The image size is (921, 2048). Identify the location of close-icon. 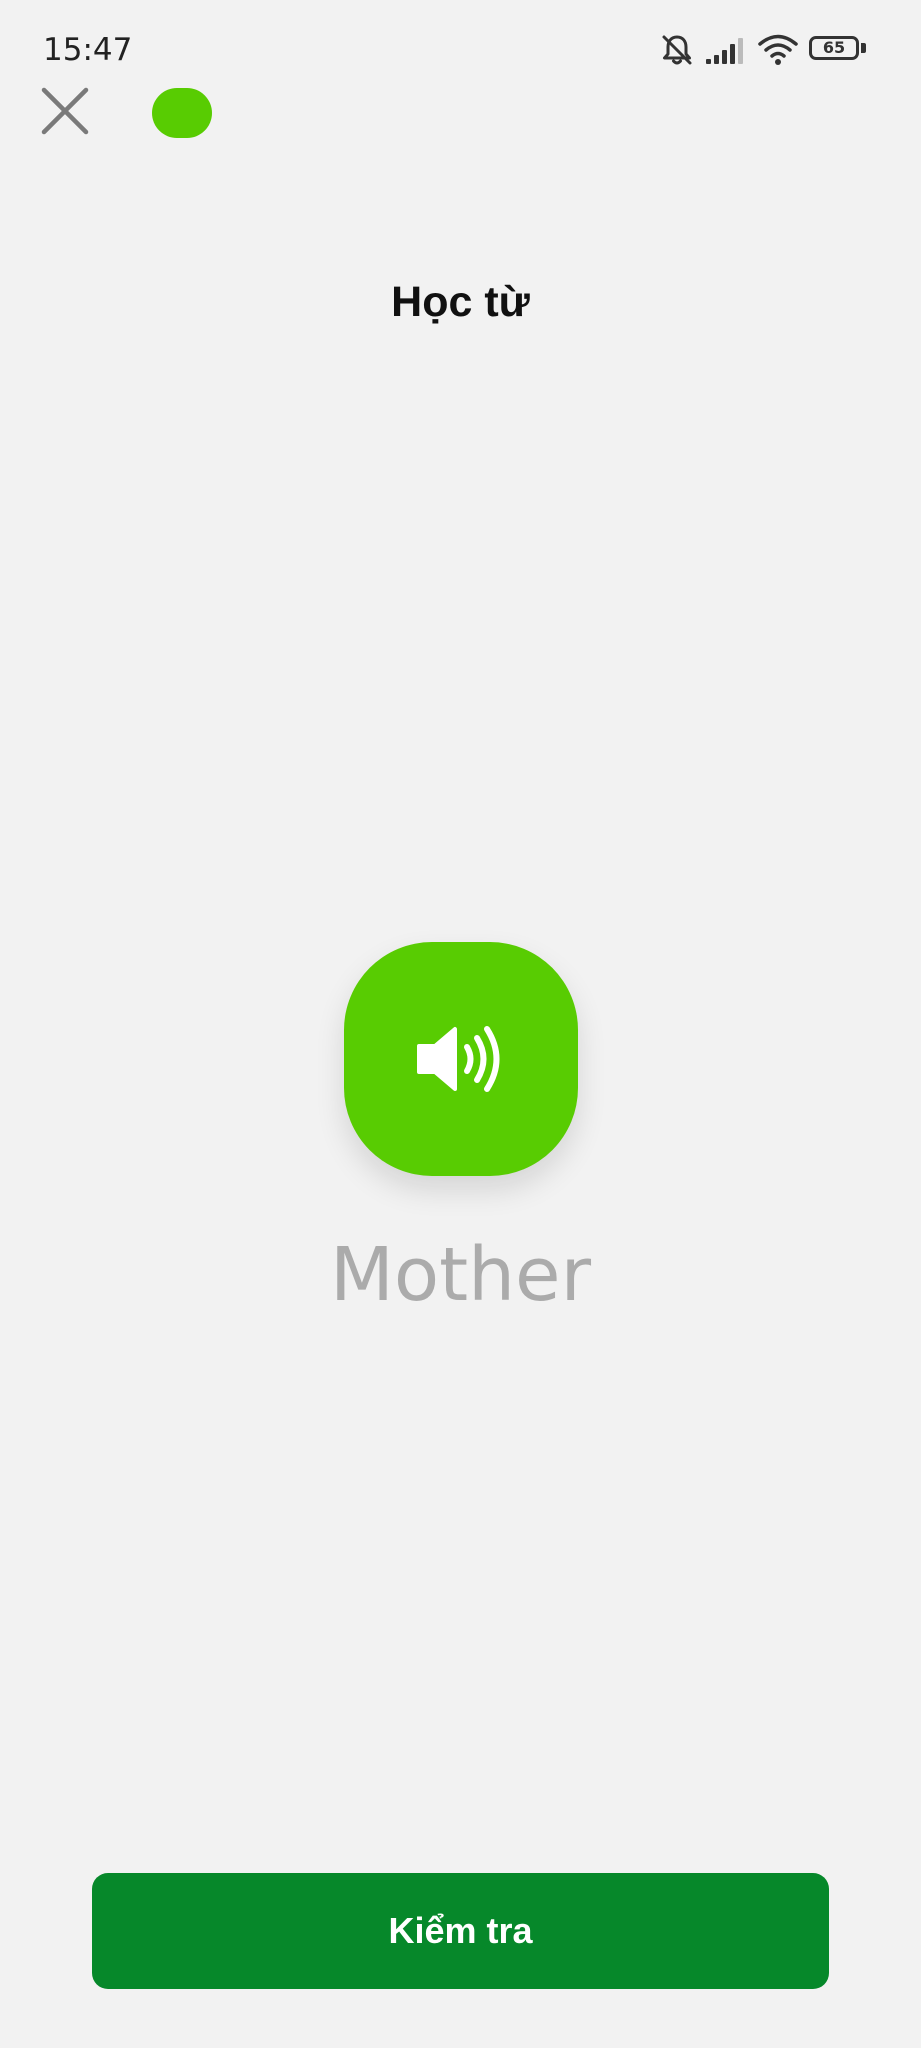
(65, 111).